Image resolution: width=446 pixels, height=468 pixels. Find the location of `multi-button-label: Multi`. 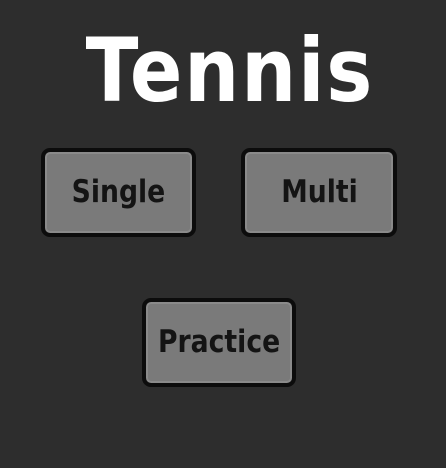

multi-button-label: Multi is located at coordinates (319, 192).